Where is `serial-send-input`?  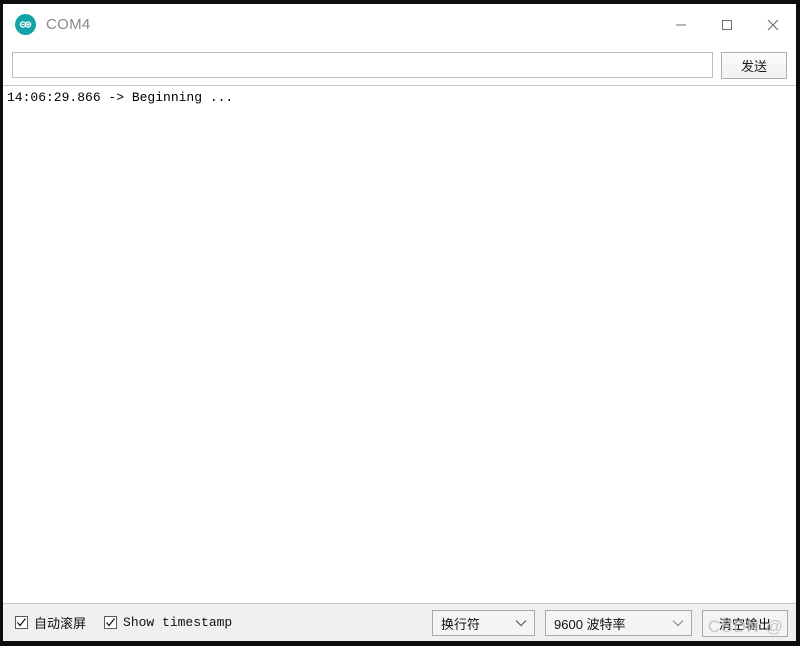 serial-send-input is located at coordinates (362, 65).